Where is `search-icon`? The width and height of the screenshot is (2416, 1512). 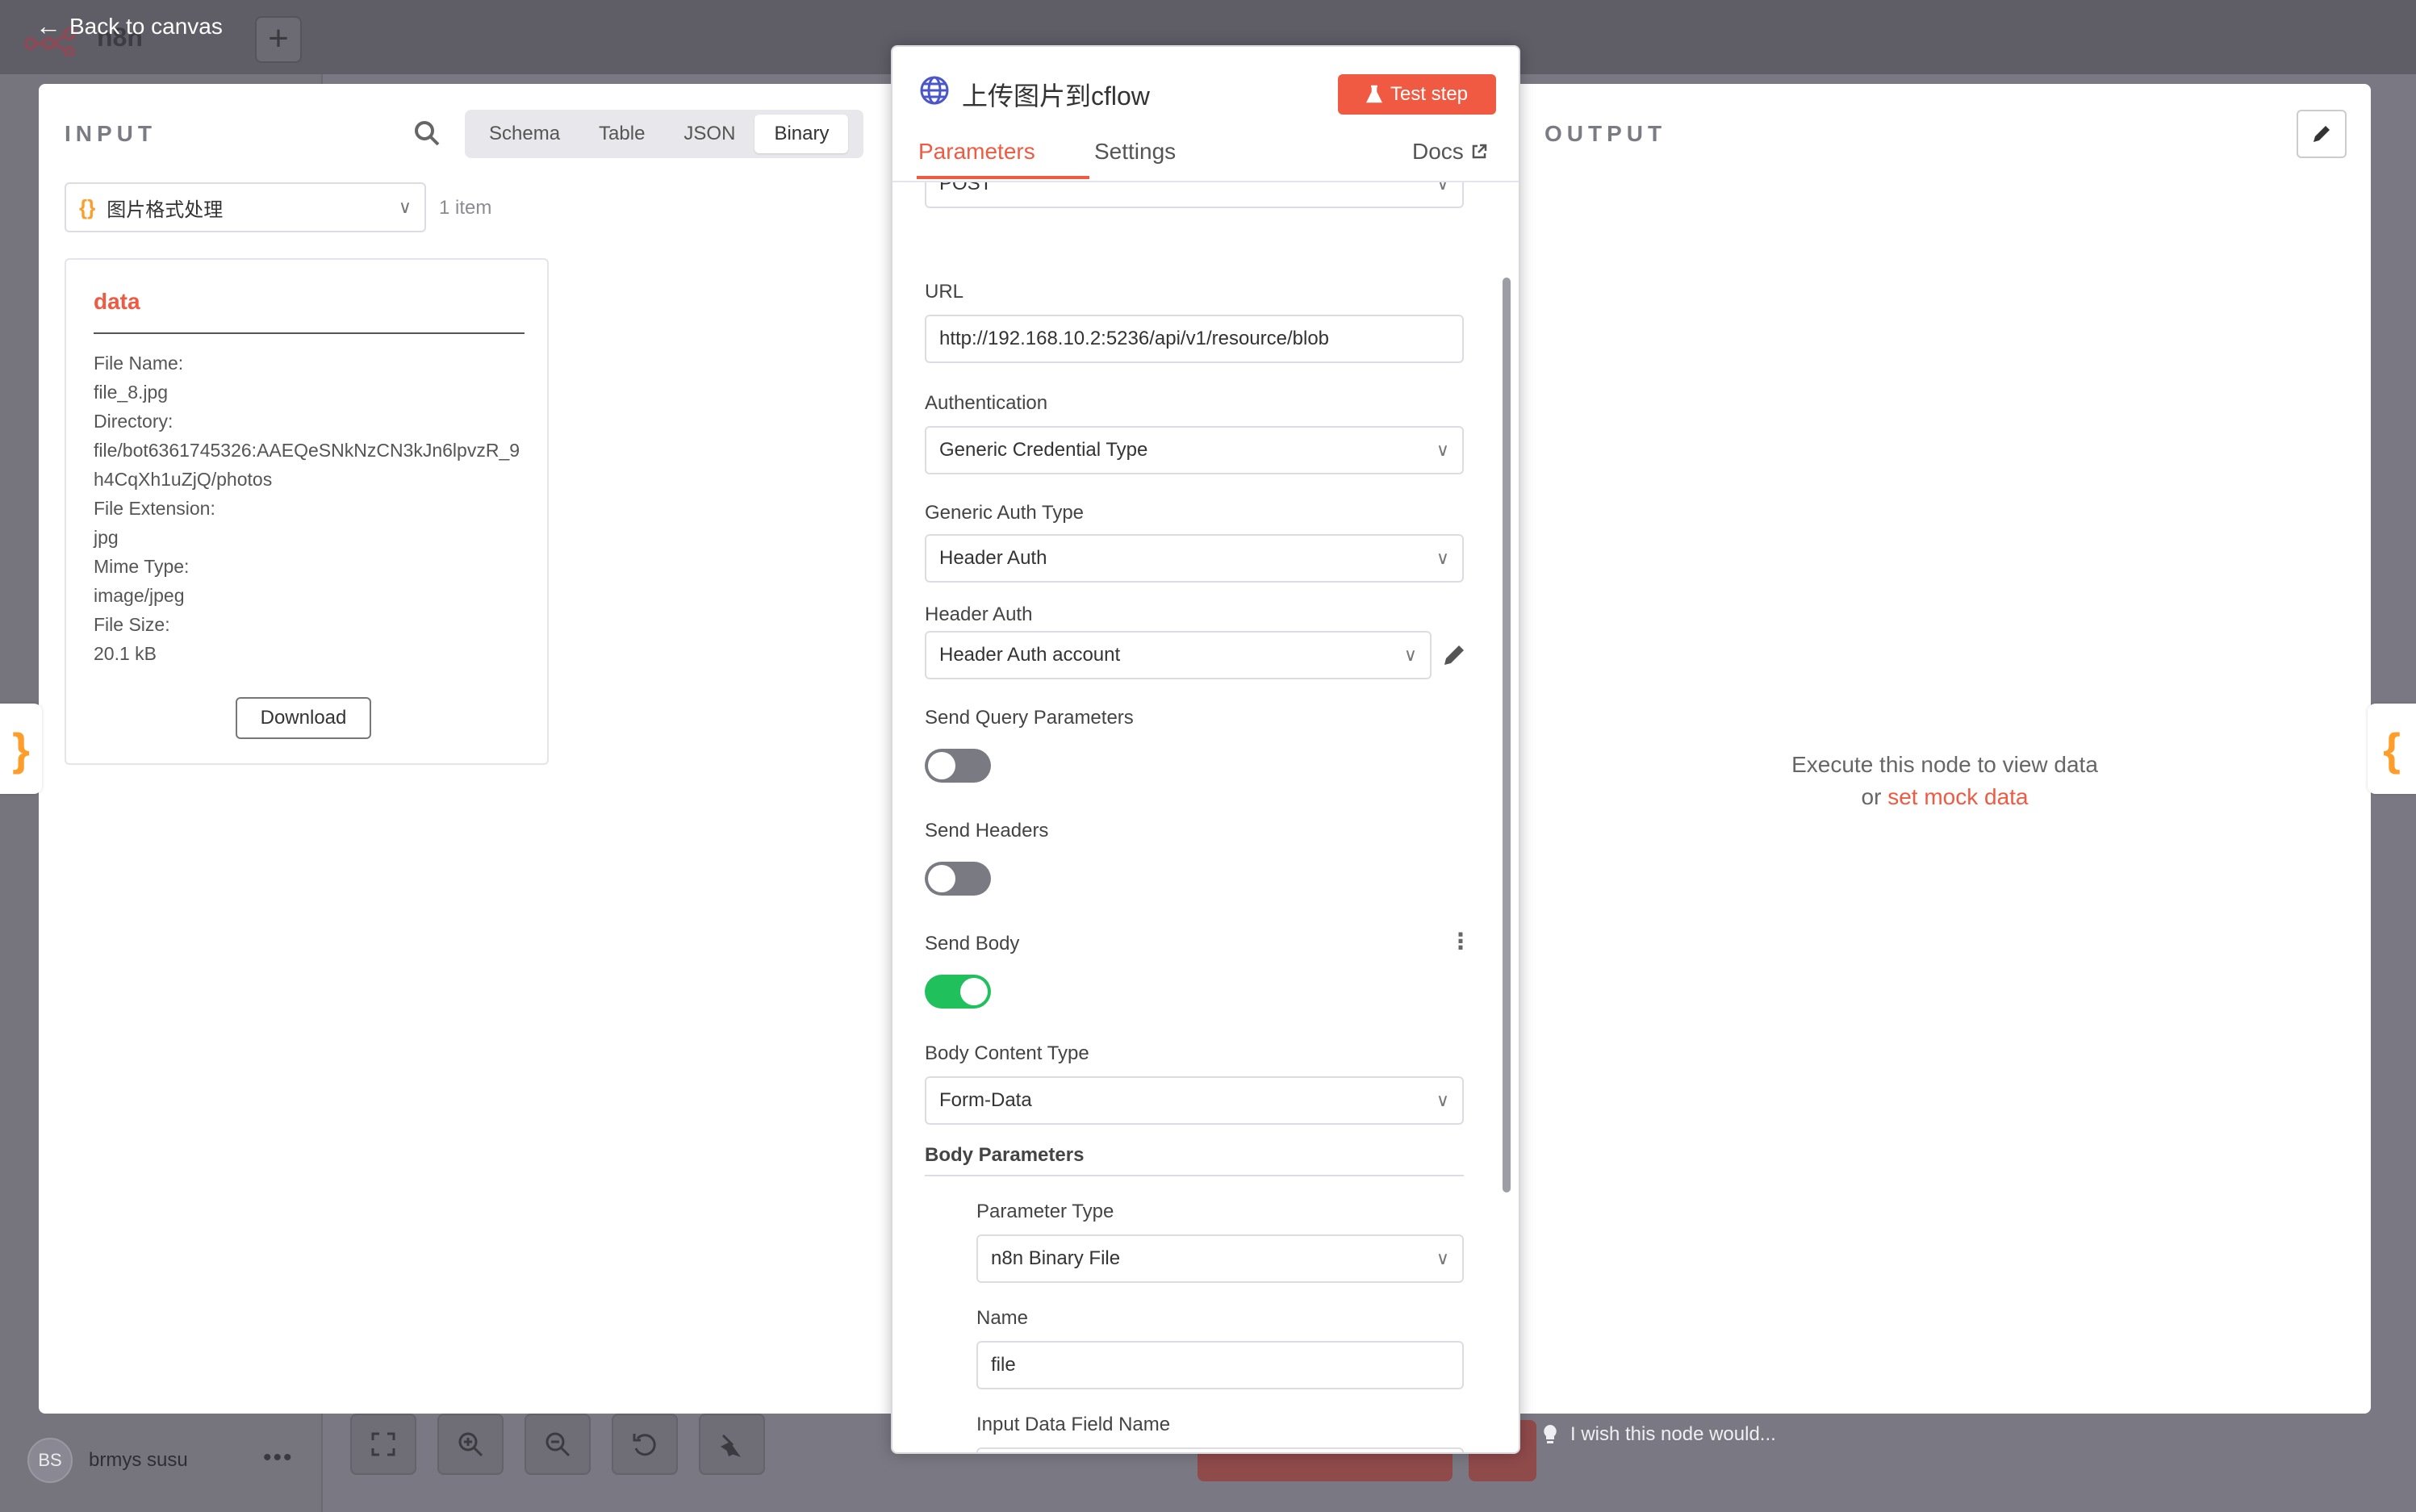
search-icon is located at coordinates (427, 133).